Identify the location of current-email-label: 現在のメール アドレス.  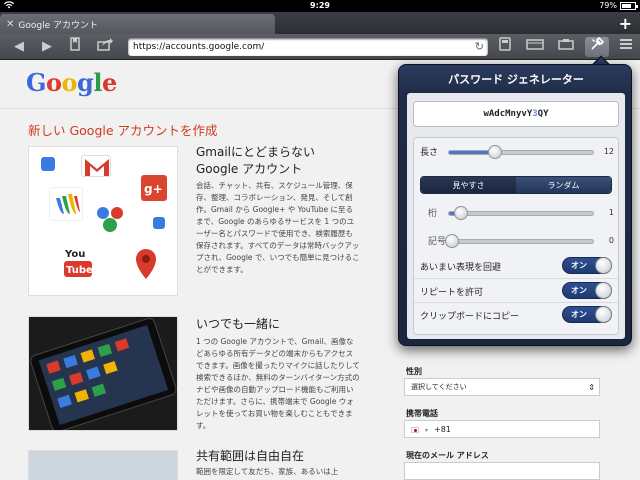
(447, 455).